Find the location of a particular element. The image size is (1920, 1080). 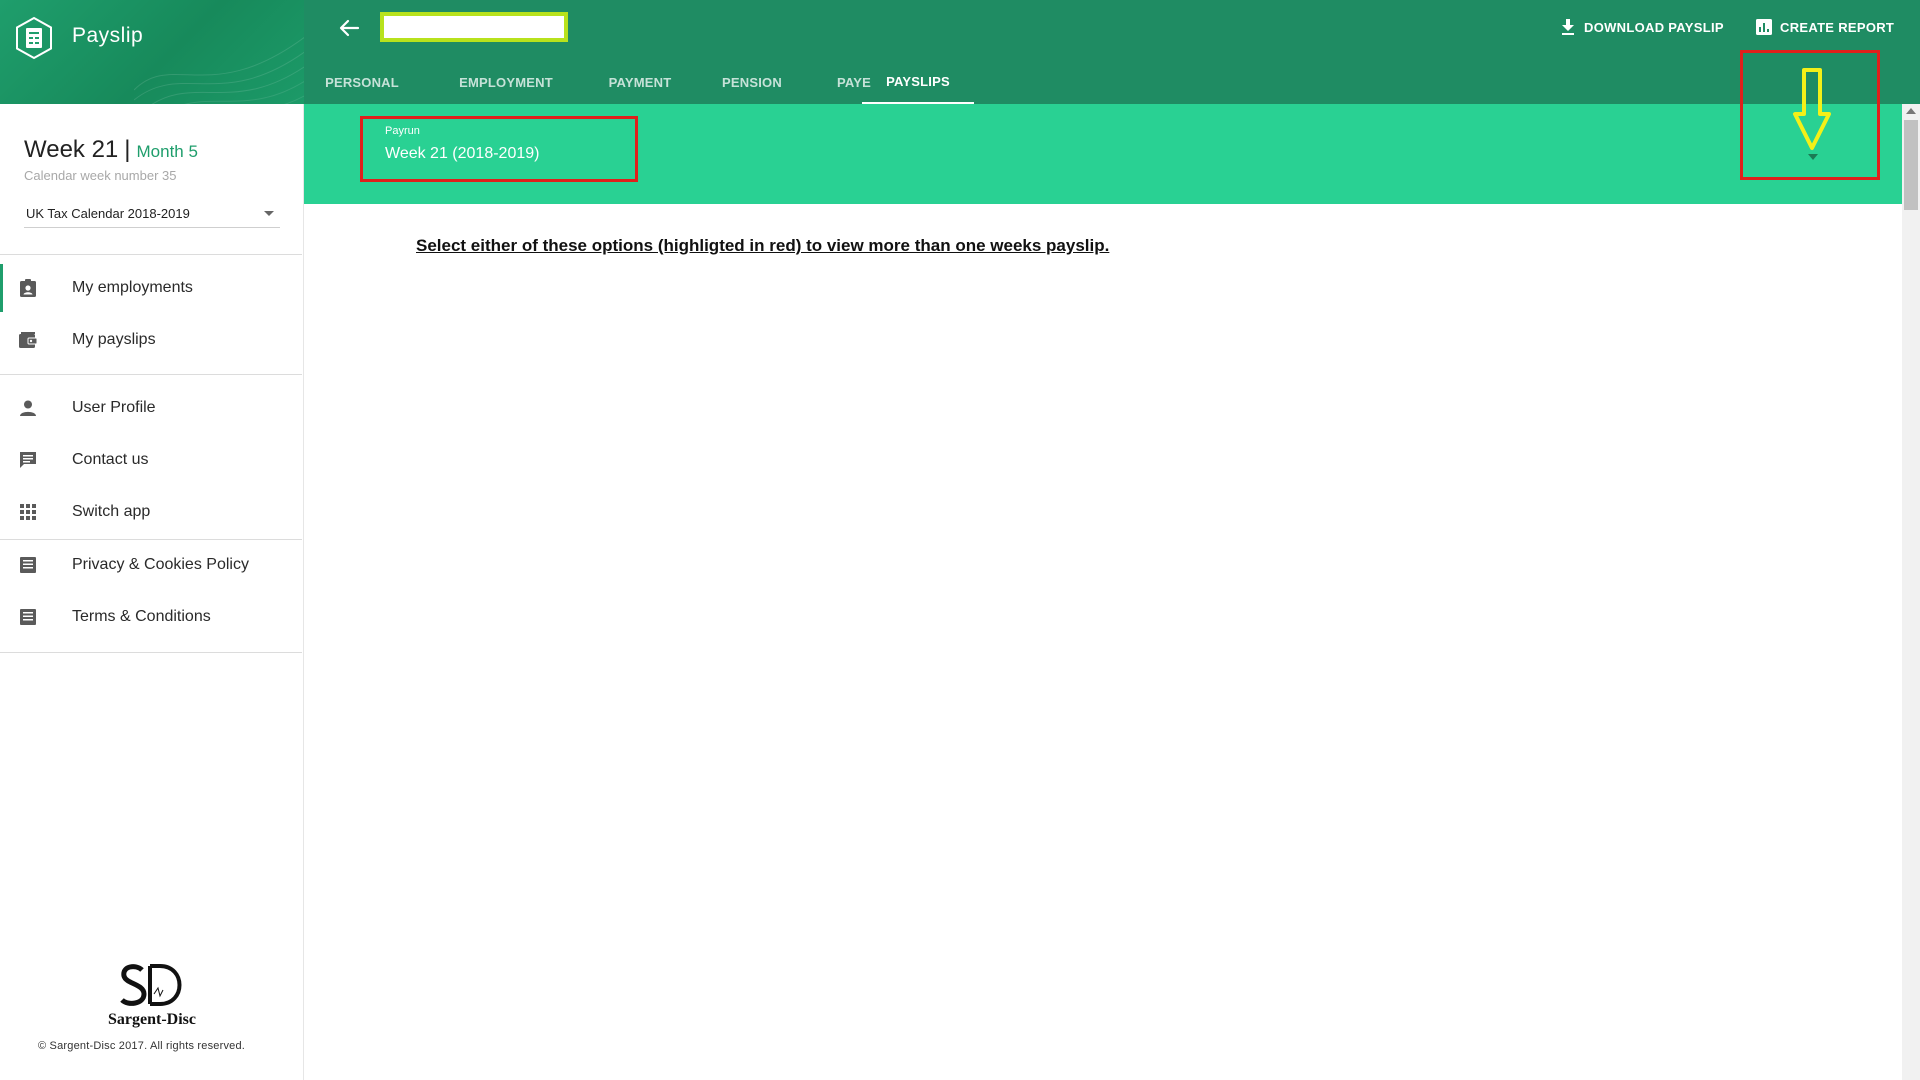

caret-down-icon is located at coordinates (1813, 157).